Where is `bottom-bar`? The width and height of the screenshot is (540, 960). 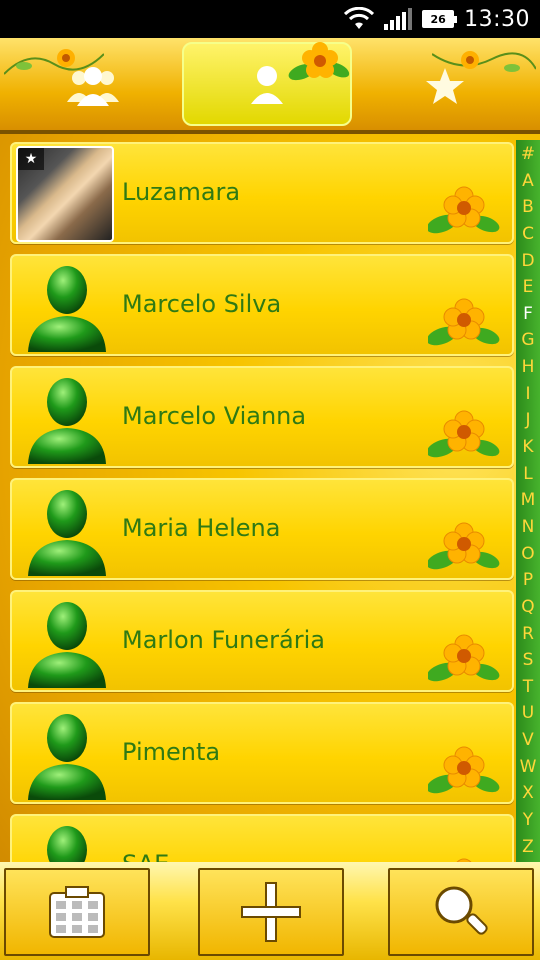
bottom-bar is located at coordinates (270, 911).